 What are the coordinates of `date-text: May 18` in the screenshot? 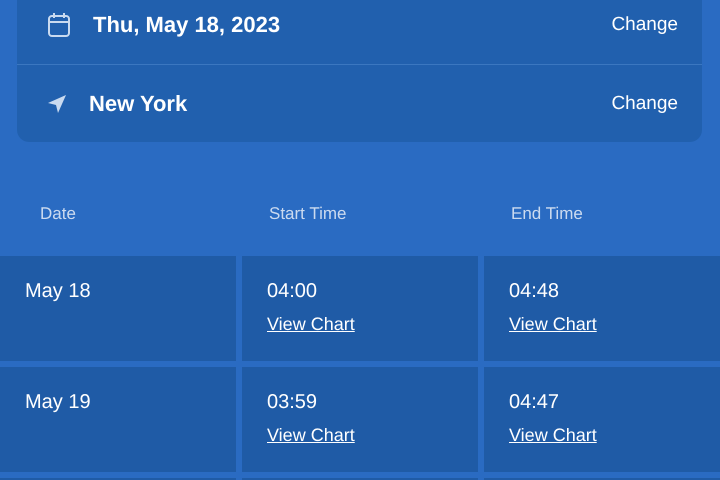 It's located at (58, 291).